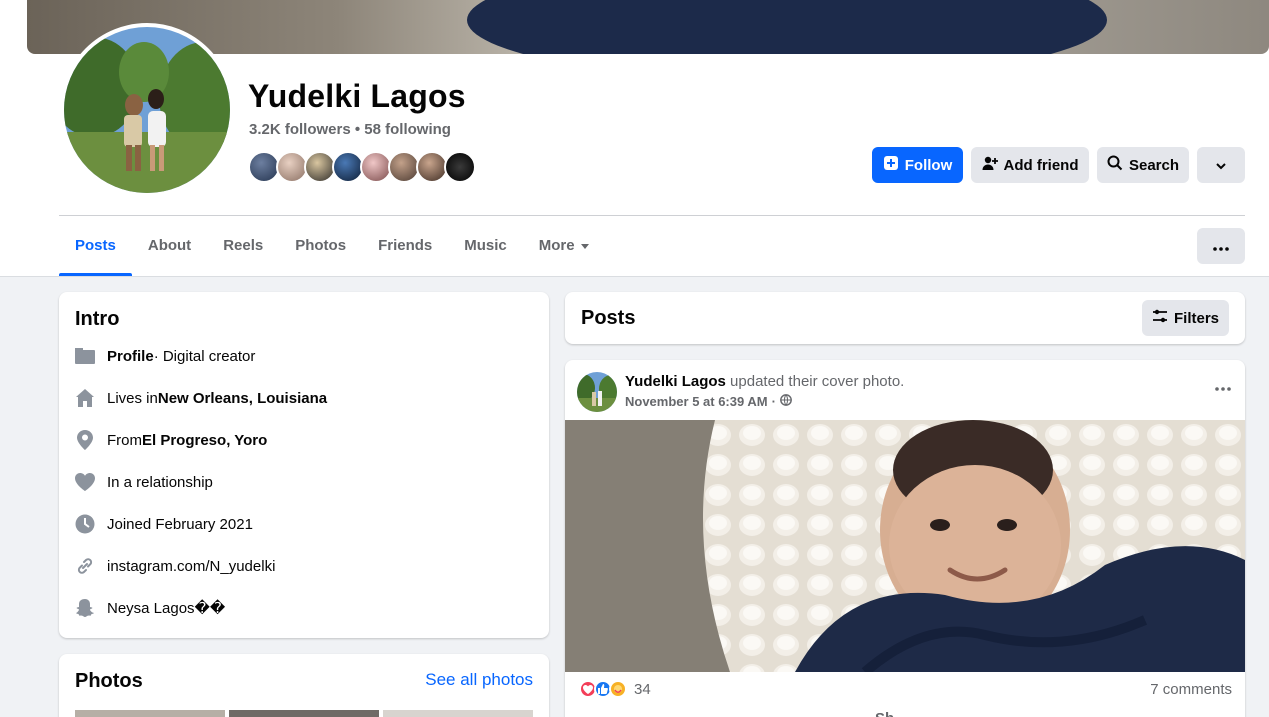 This screenshot has height=717, width=1269. I want to click on add-friend-label: Add friend, so click(1041, 165).